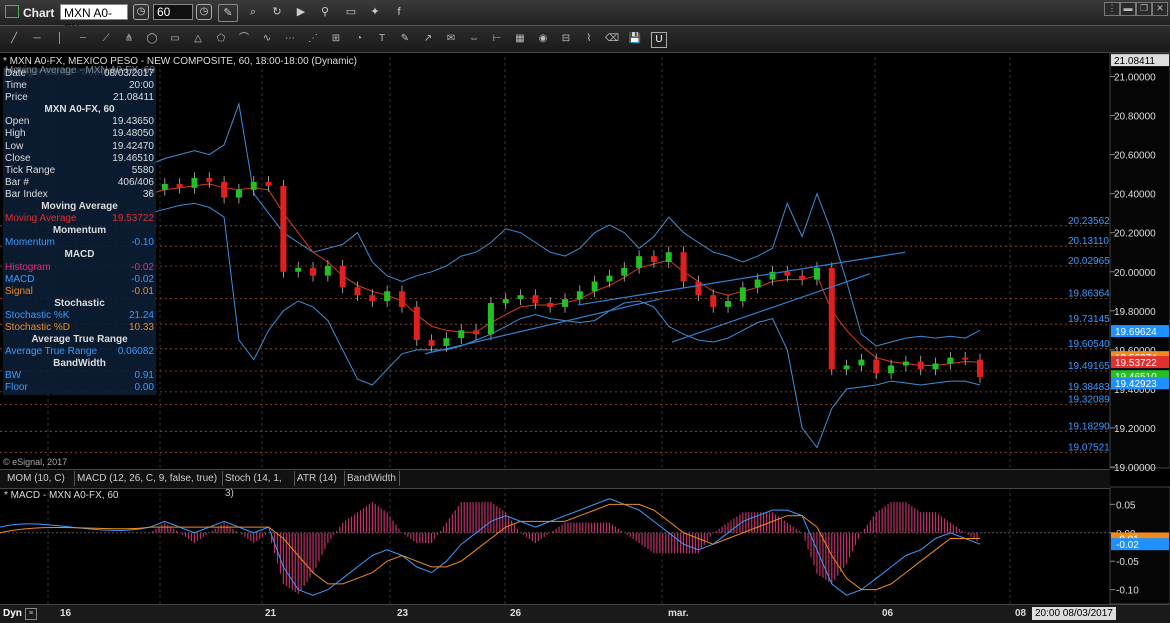  What do you see at coordinates (83, 39) in the screenshot?
I see `hline-icon: ┄` at bounding box center [83, 39].